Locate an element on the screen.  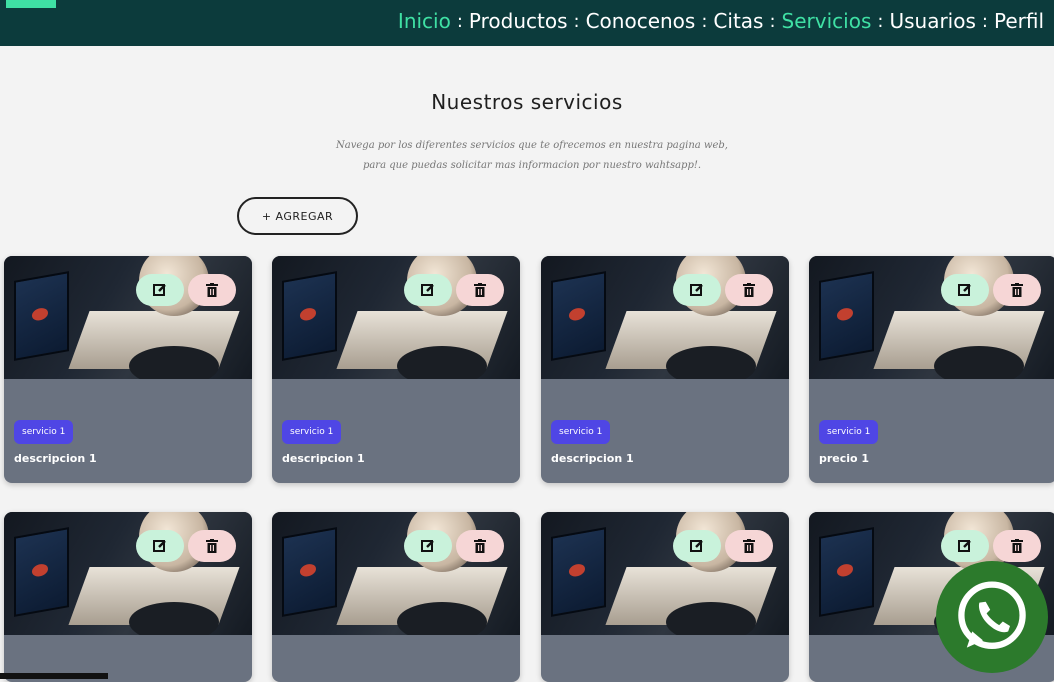
page-title: Nuestros servicios is located at coordinates (527, 102).